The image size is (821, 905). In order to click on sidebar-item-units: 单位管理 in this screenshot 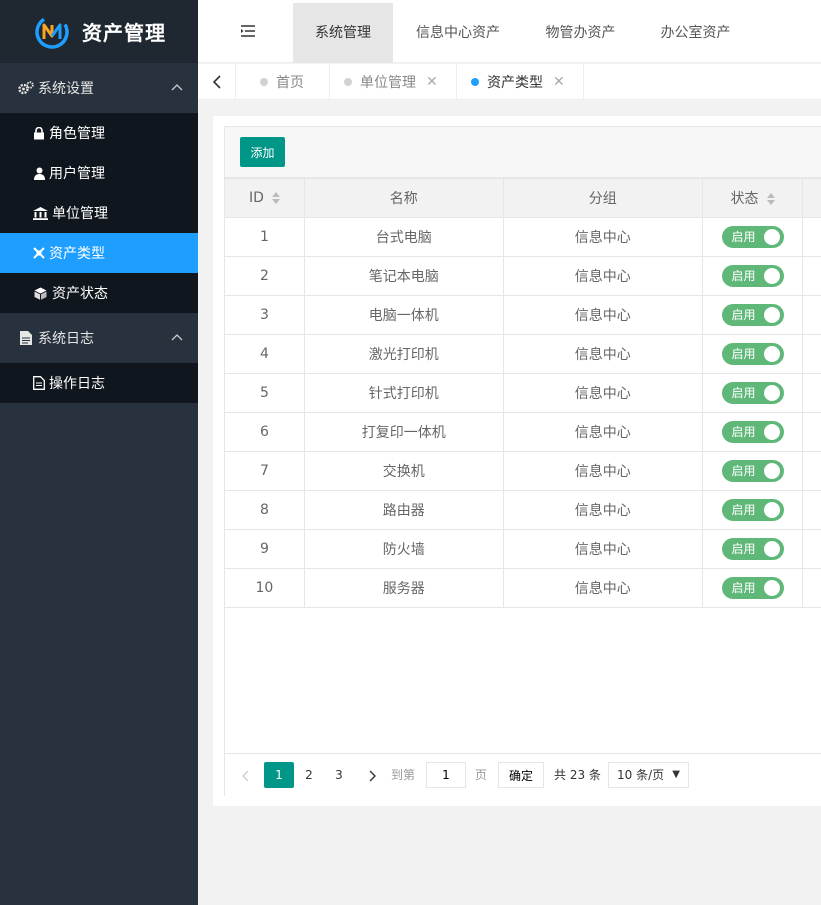, I will do `click(99, 213)`.